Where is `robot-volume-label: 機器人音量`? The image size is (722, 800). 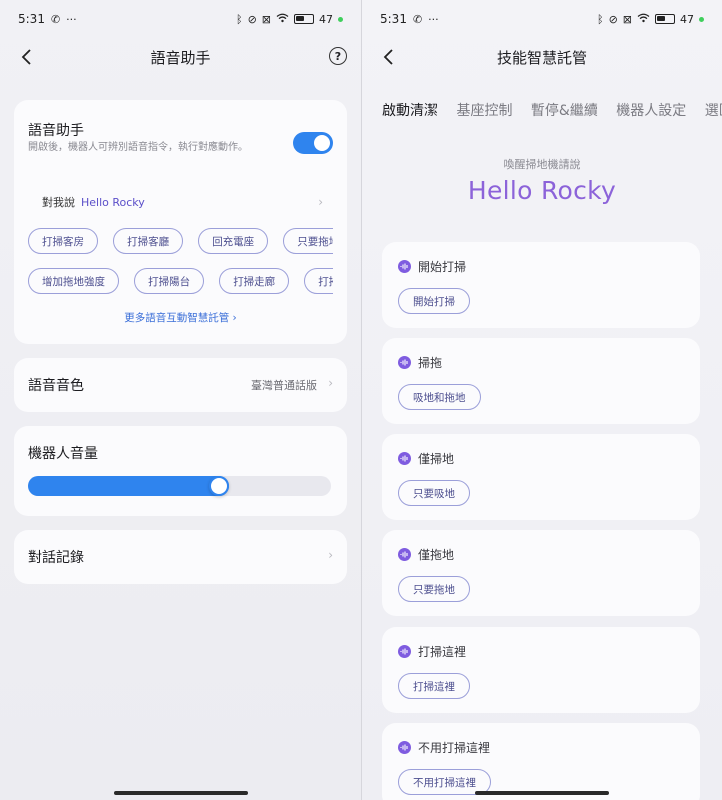
robot-volume-label: 機器人音量 is located at coordinates (63, 454).